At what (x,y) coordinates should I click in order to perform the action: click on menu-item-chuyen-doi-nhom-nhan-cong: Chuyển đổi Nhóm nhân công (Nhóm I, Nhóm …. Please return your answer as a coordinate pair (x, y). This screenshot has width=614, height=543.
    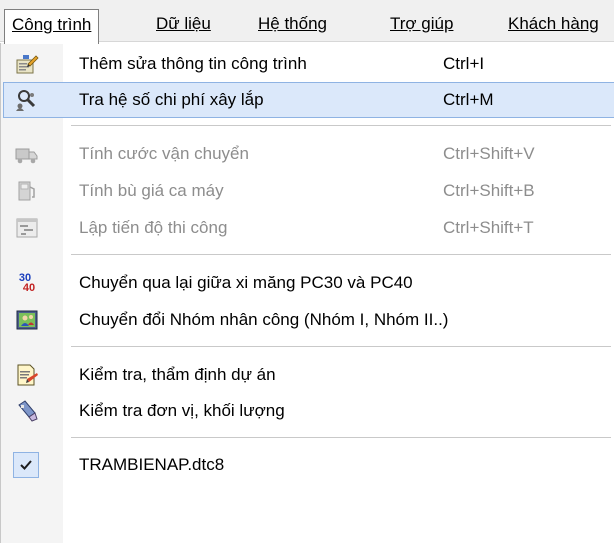
    Looking at the image, I should click on (308, 320).